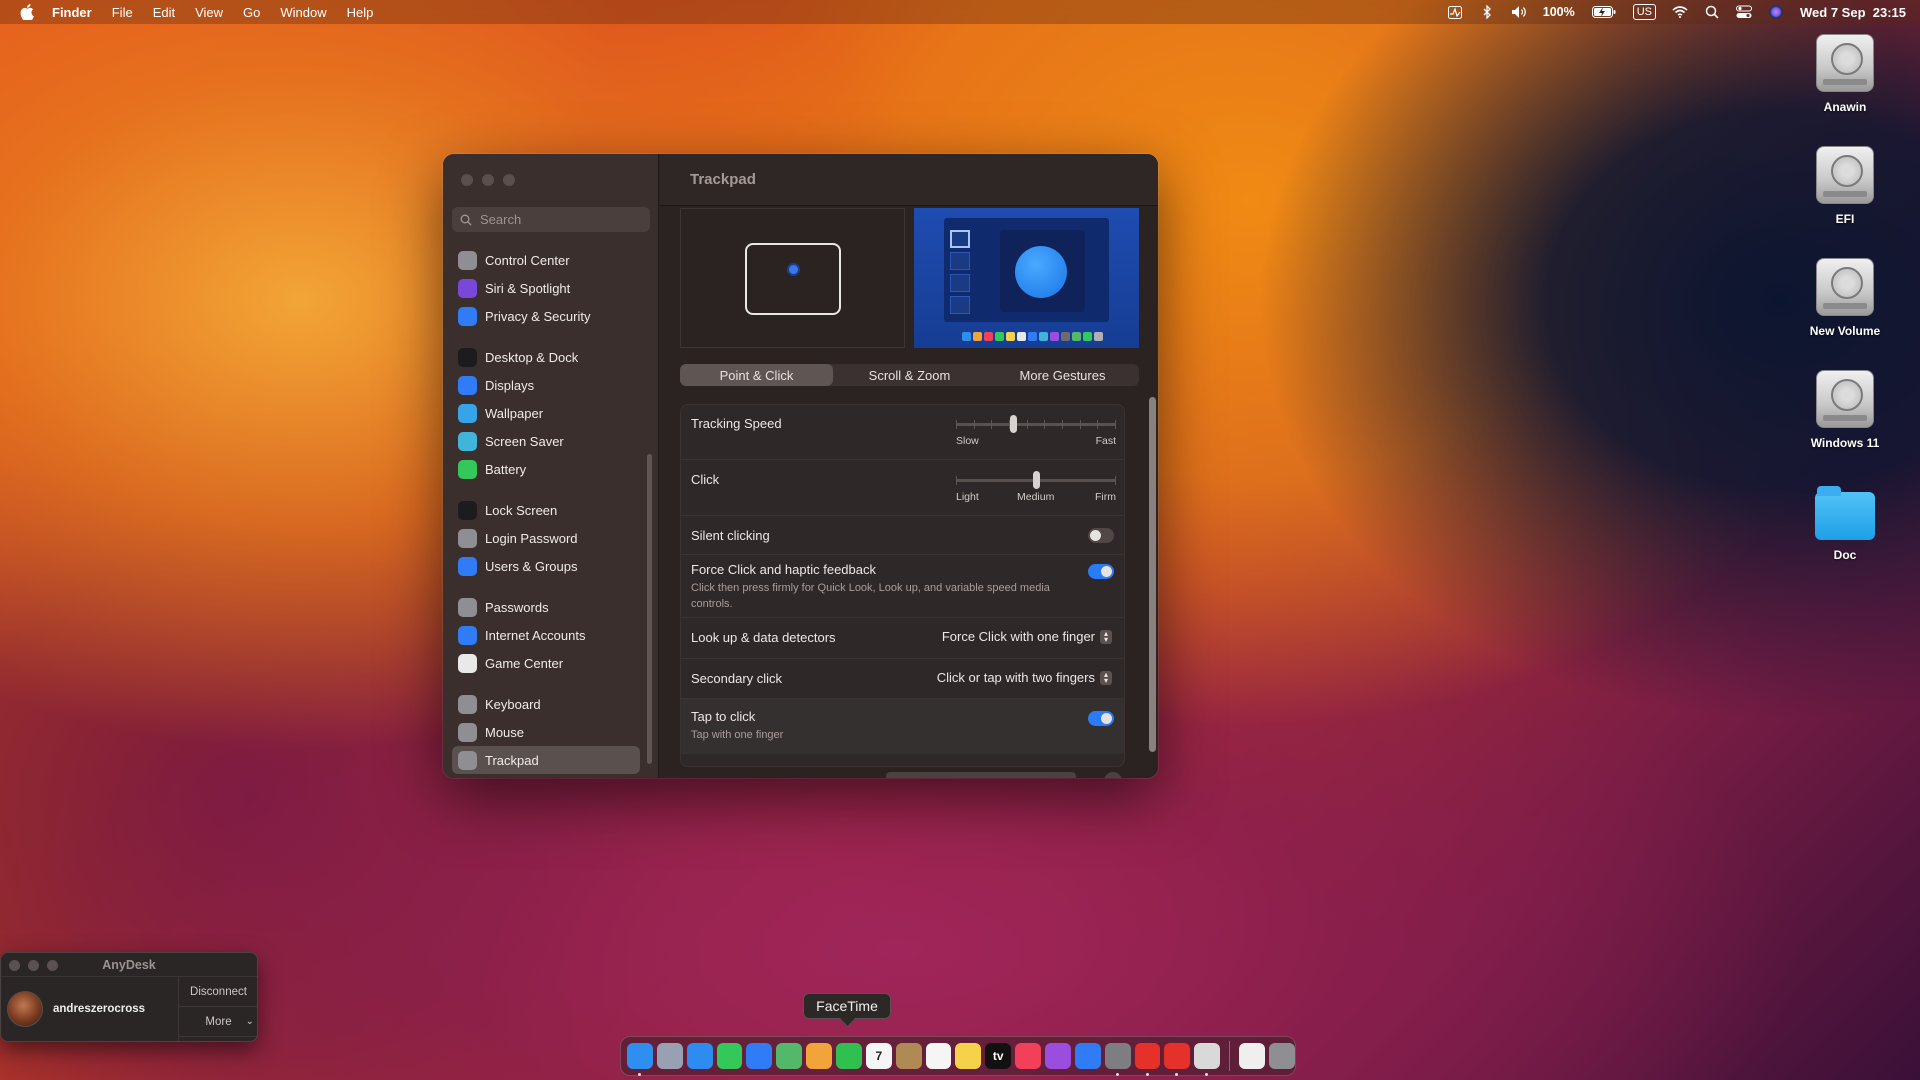 The width and height of the screenshot is (1920, 1080). What do you see at coordinates (1087, 336) in the screenshot?
I see `preview-dock-app` at bounding box center [1087, 336].